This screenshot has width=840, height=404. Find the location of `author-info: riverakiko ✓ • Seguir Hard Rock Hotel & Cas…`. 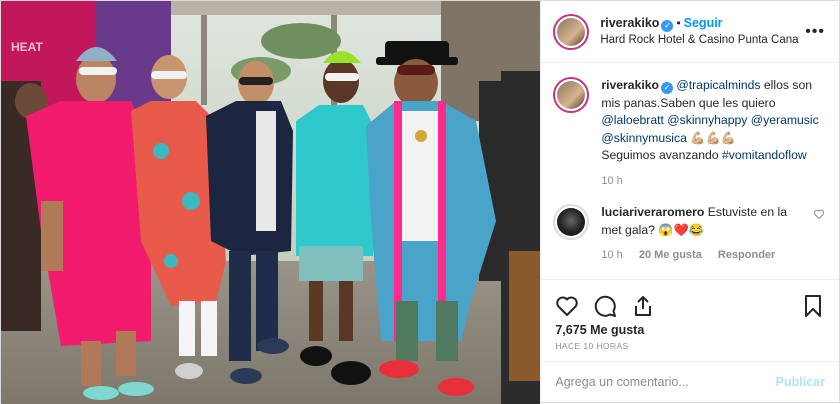

author-info: riverakiko ✓ • Seguir Hard Rock Hotel & Cas… is located at coordinates (702, 31).